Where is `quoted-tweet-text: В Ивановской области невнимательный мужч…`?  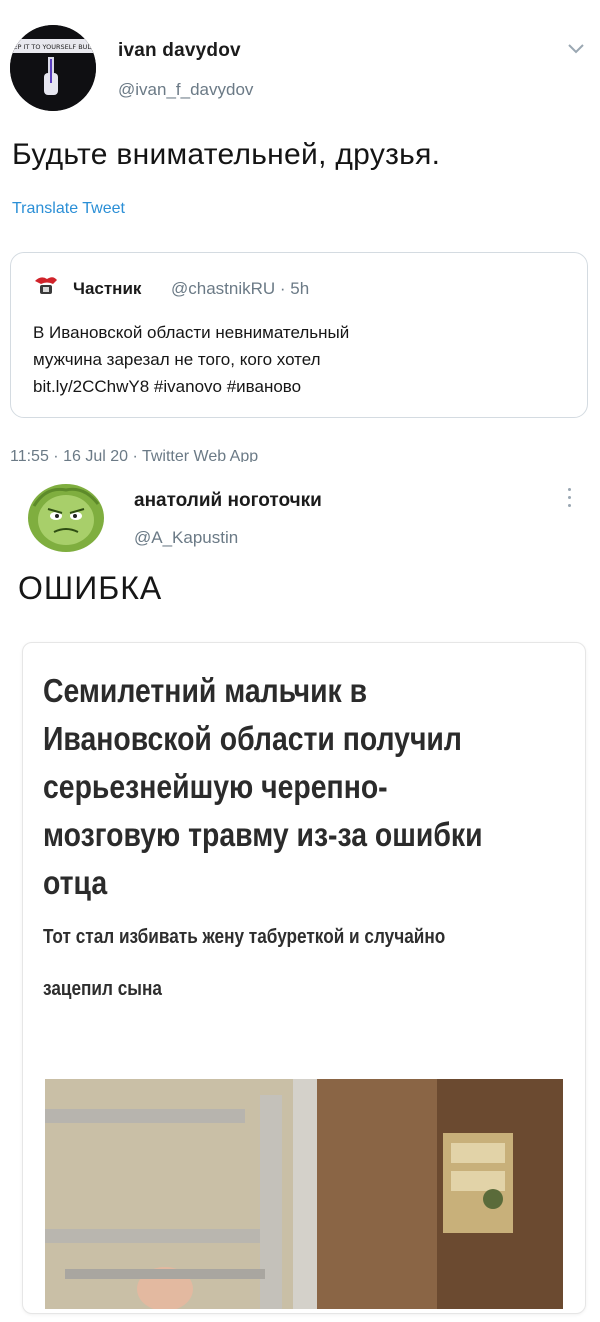
quoted-tweet-text: В Ивановской области невнимательный мужч… is located at coordinates (303, 359).